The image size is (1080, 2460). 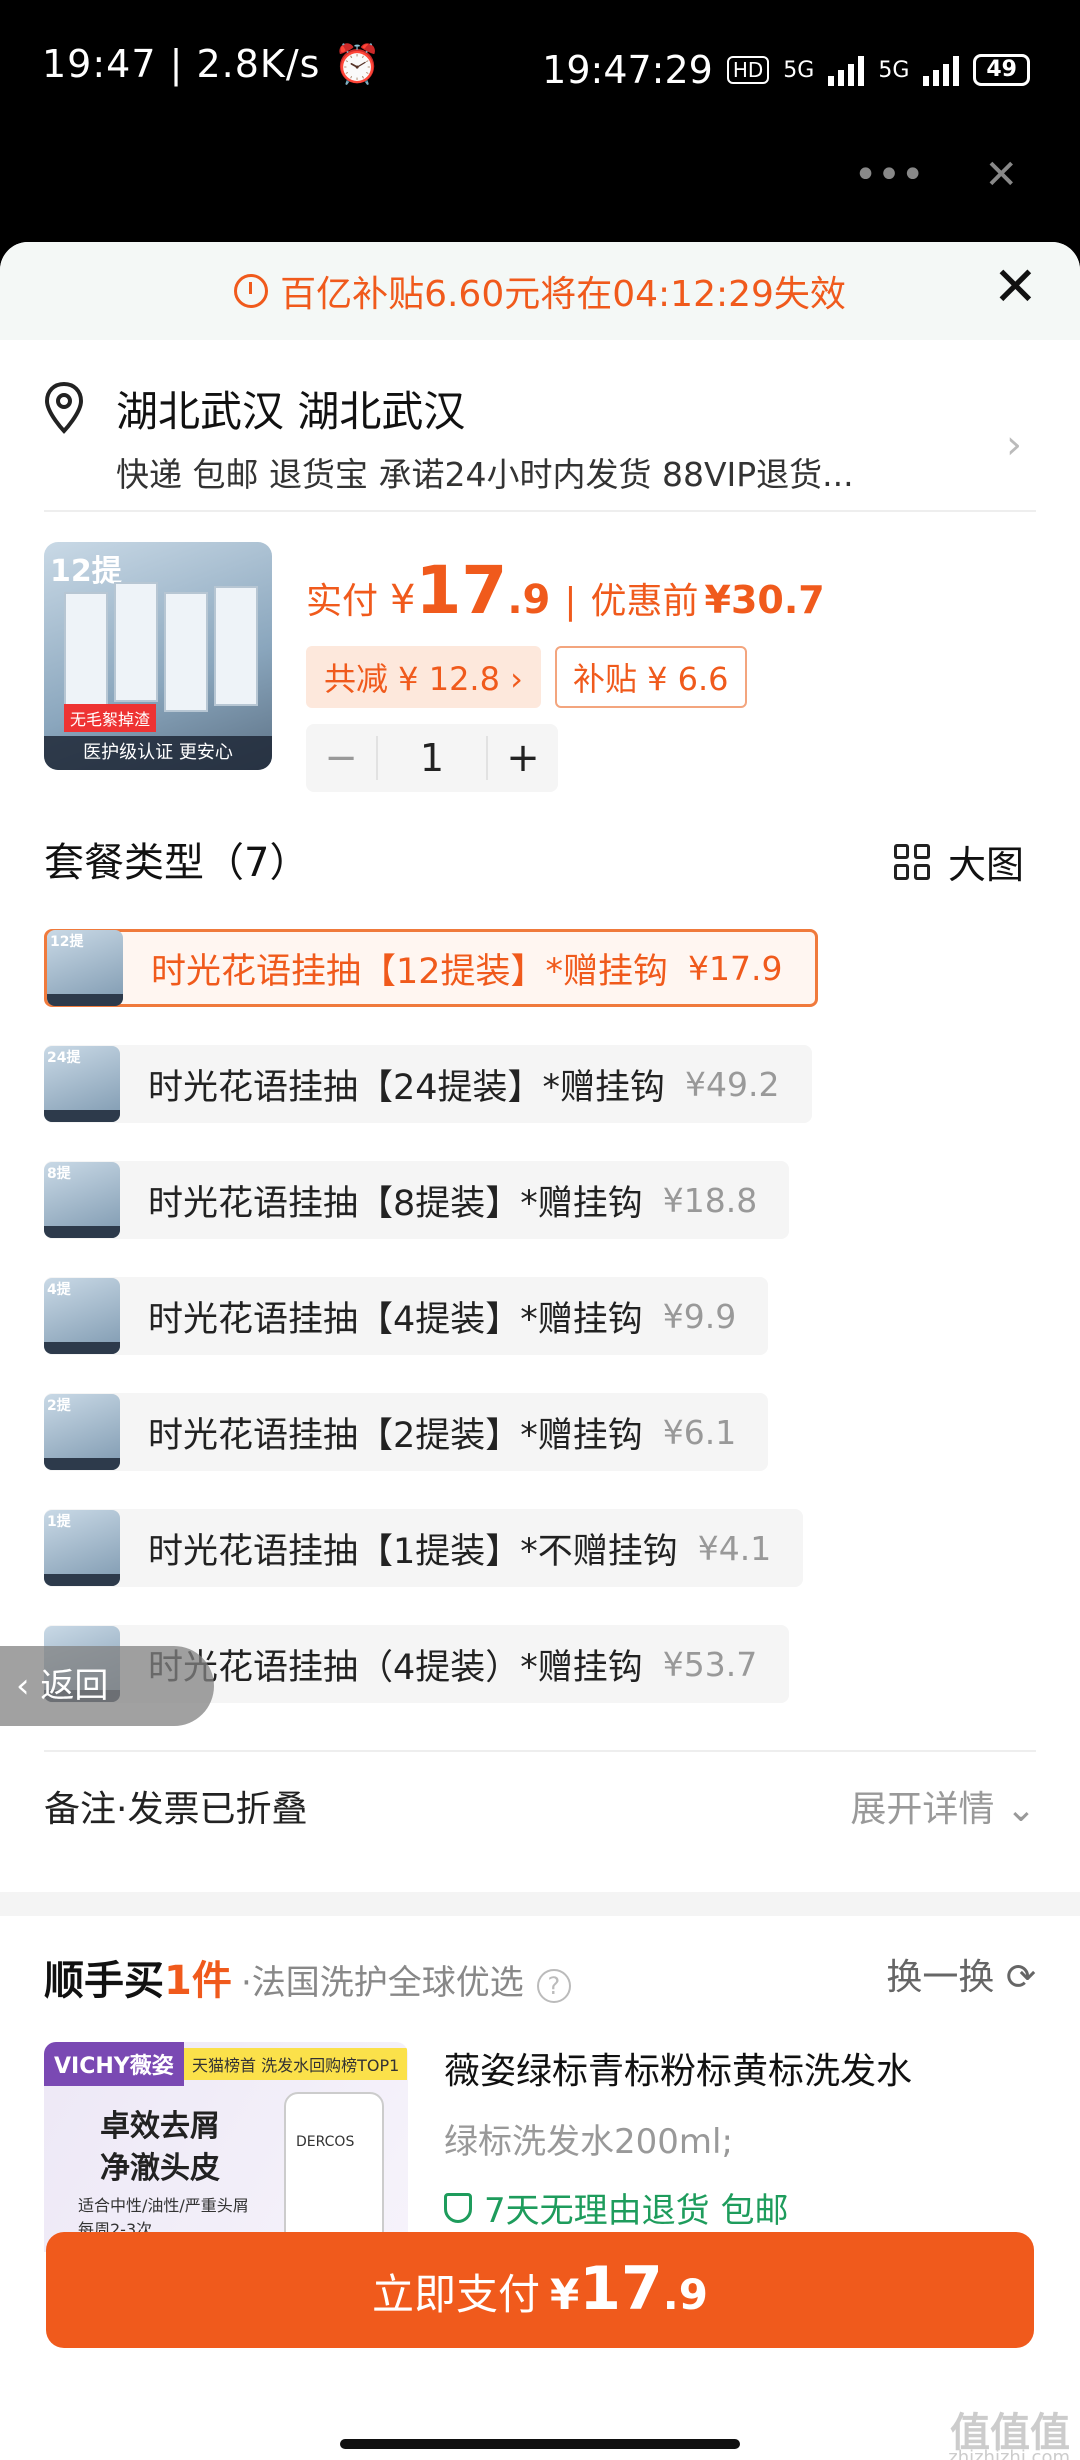 I want to click on option-name: 时光花语挂抽【12提装】*赠挂钩, so click(x=410, y=971).